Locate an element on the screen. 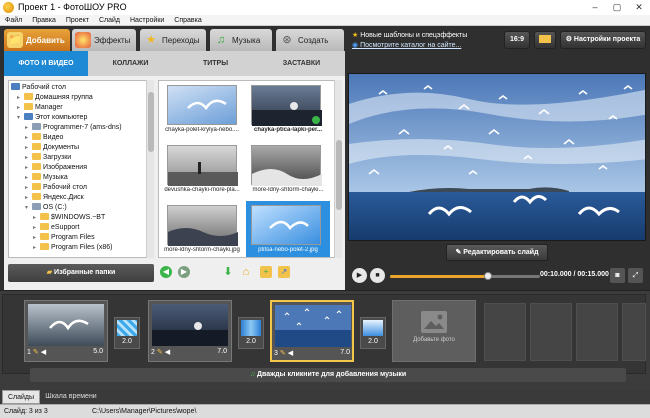 This screenshot has height=418, width=650. play-icon: ▶ is located at coordinates (359, 275).